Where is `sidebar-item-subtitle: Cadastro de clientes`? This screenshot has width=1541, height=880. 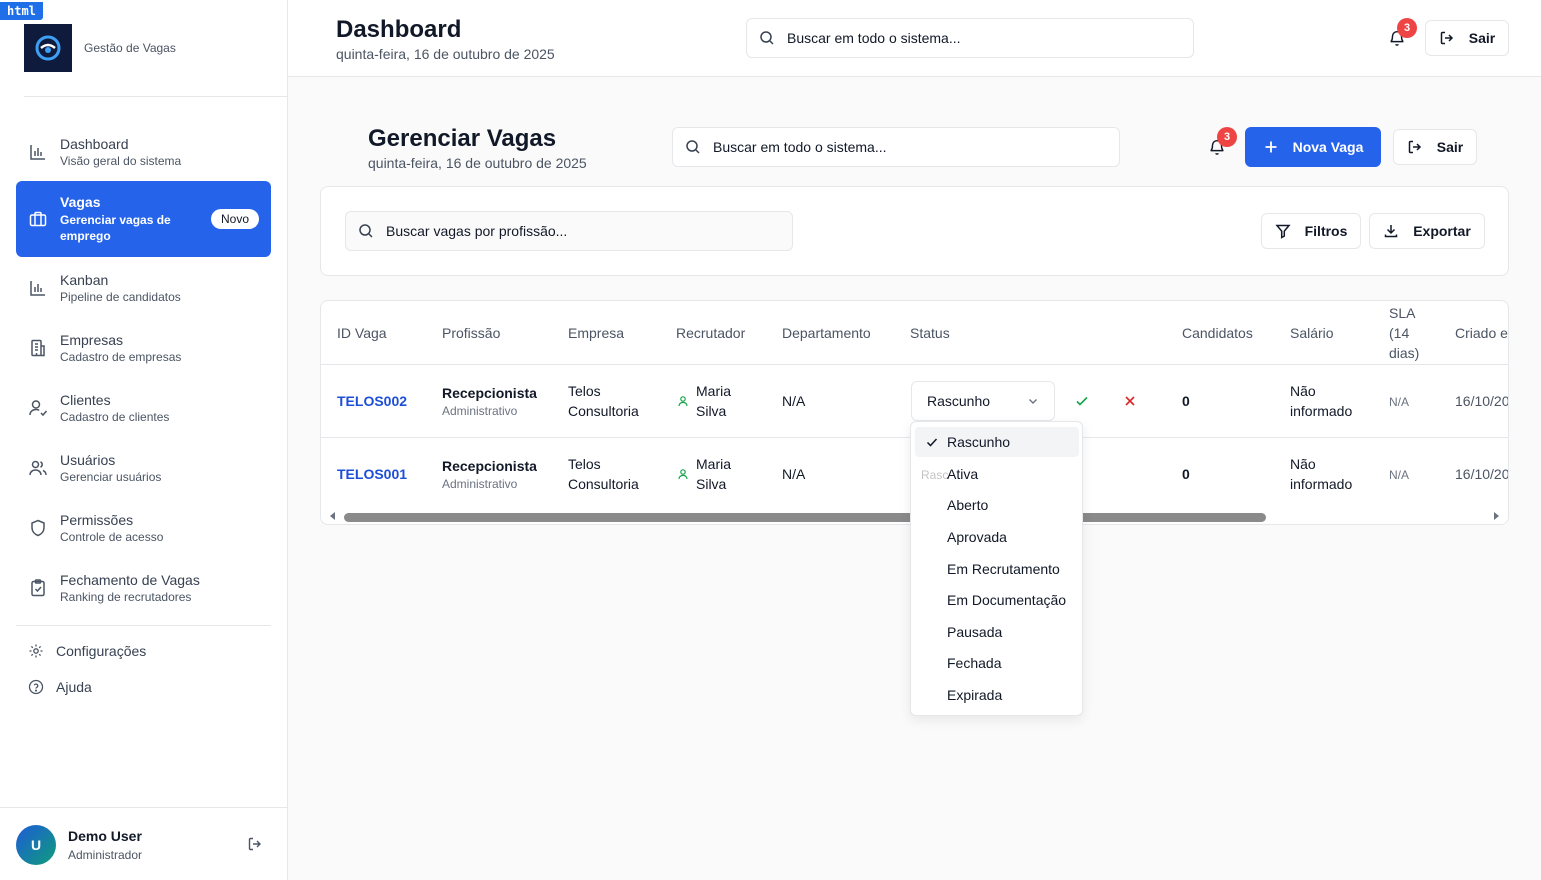 sidebar-item-subtitle: Cadastro de clientes is located at coordinates (115, 417).